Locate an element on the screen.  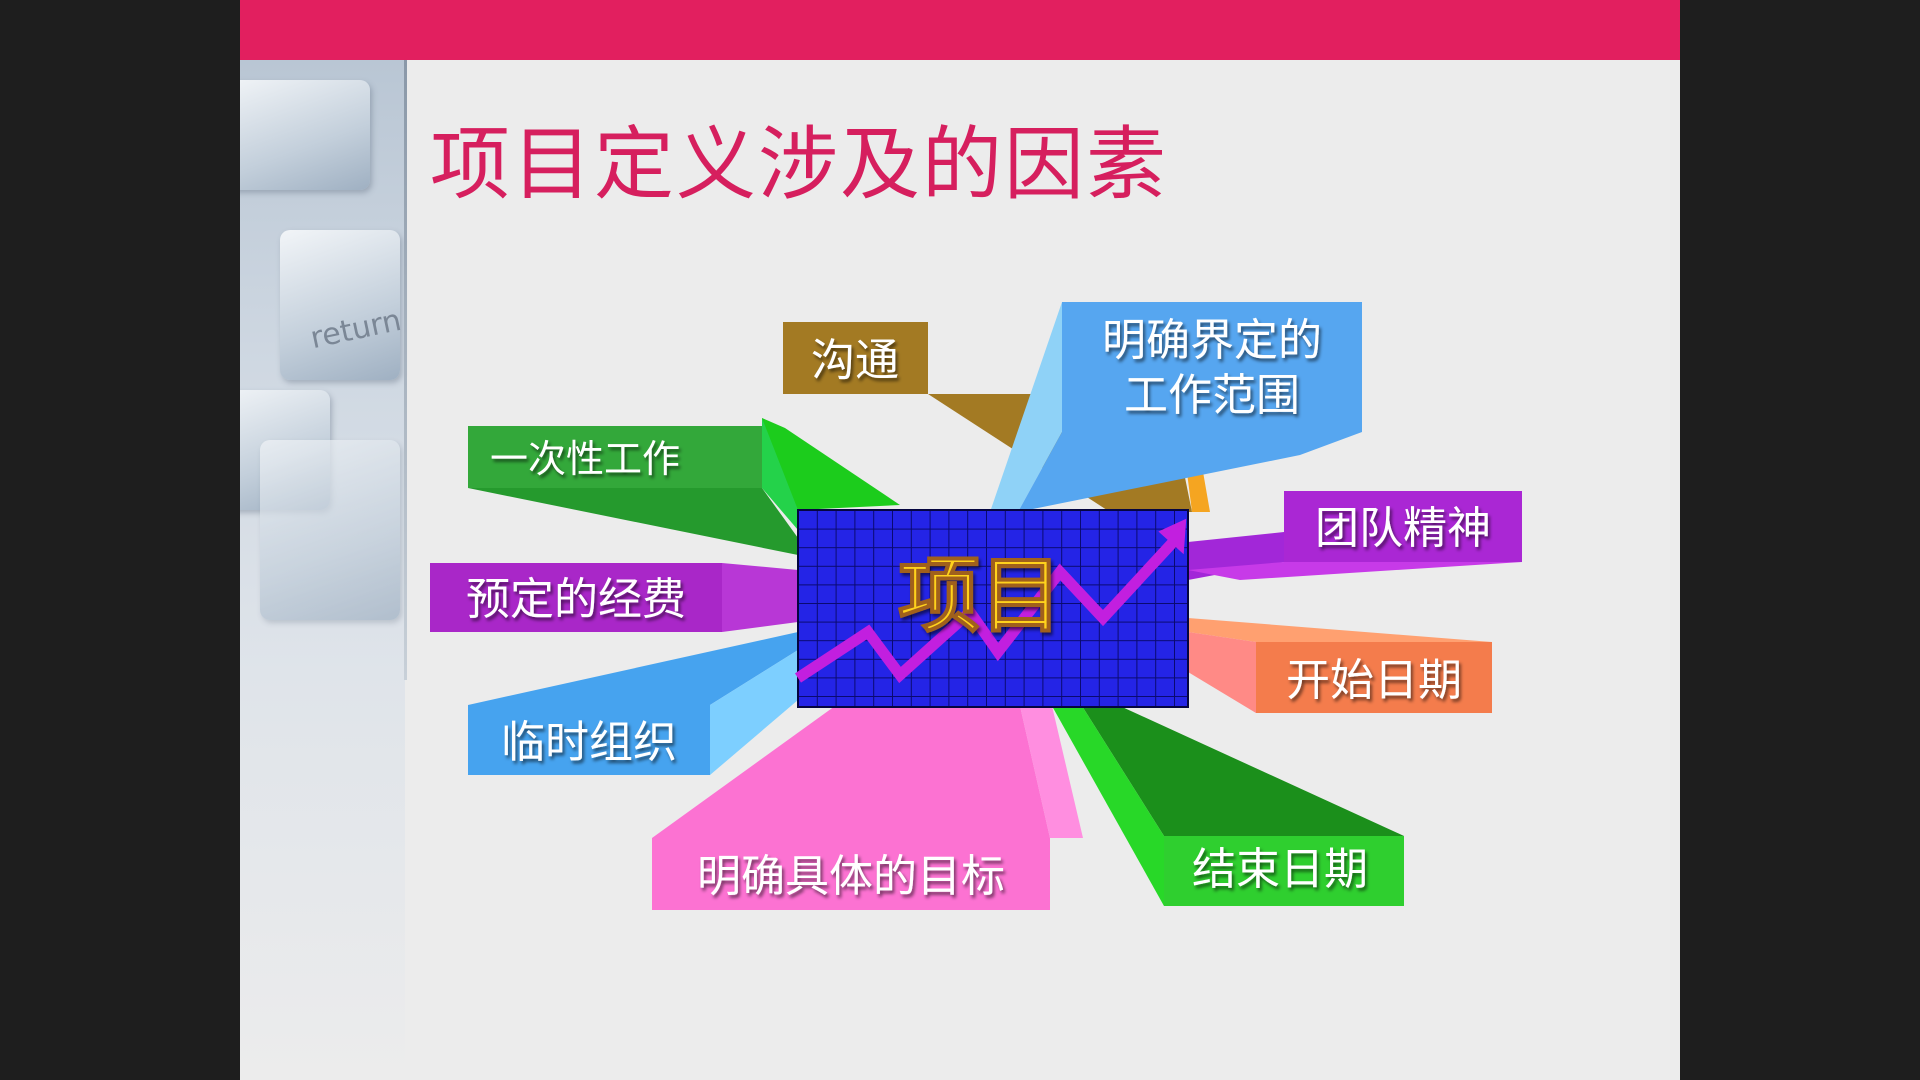
factor-start-date-top is located at coordinates (1340, 630).